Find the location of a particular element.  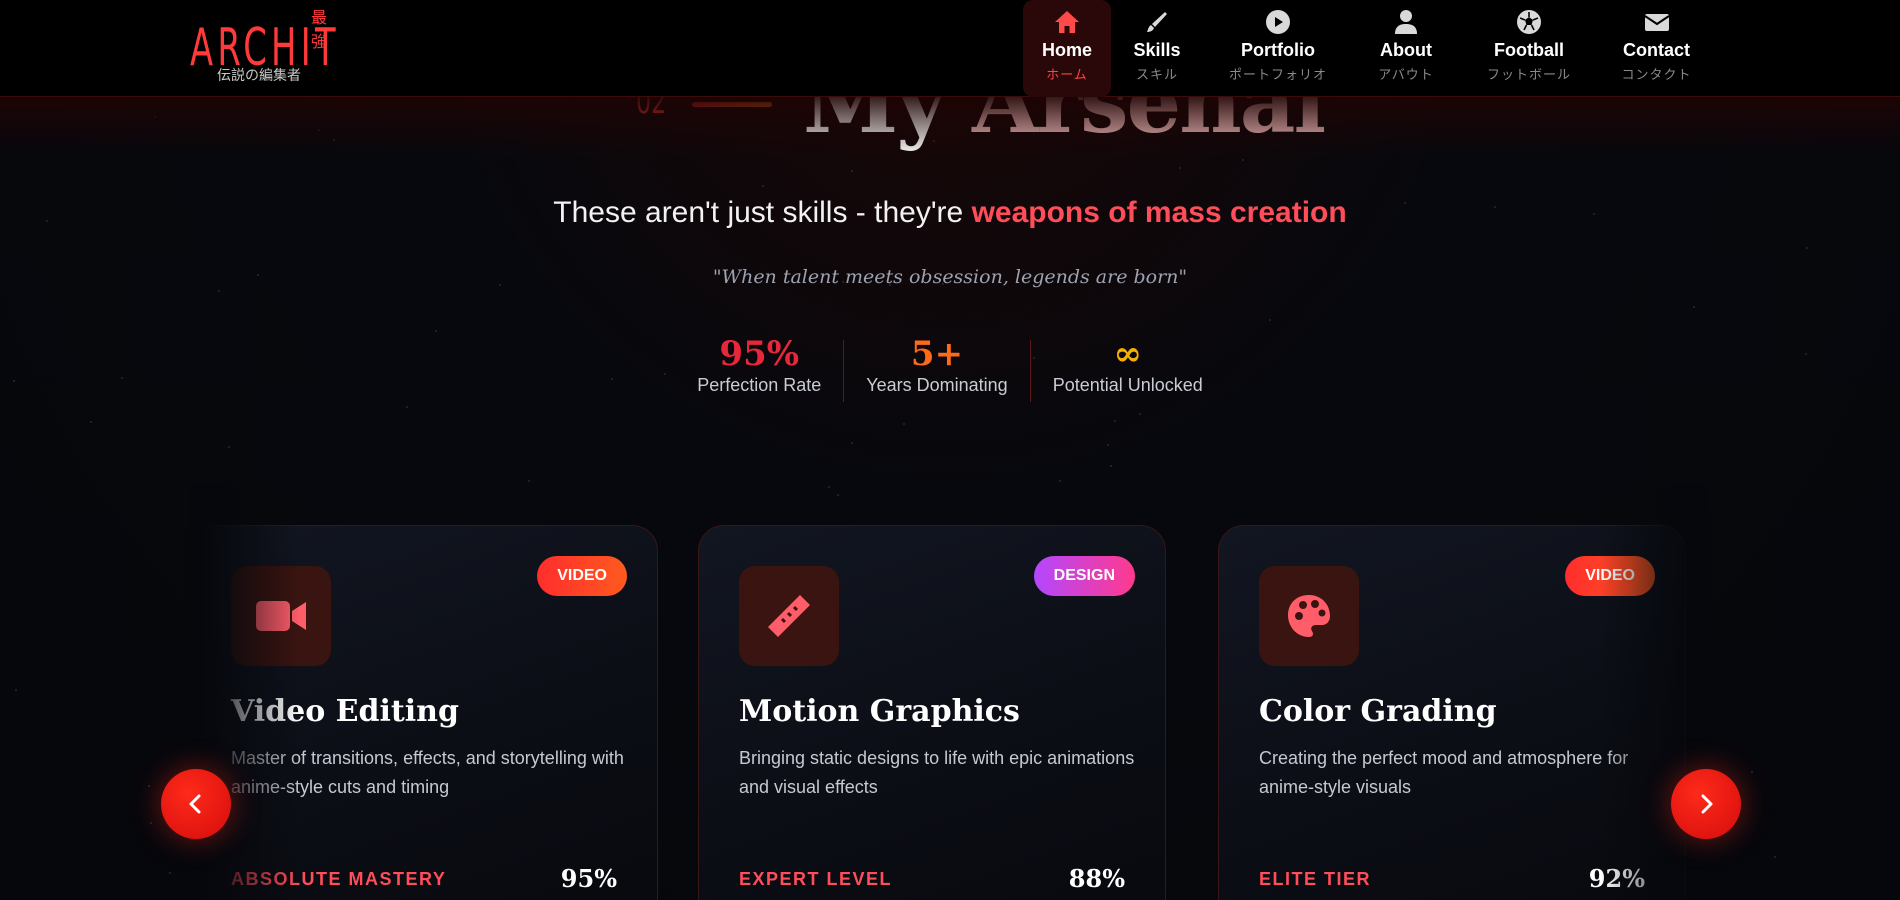

nav-jp-skills: スキル is located at coordinates (1156, 75).